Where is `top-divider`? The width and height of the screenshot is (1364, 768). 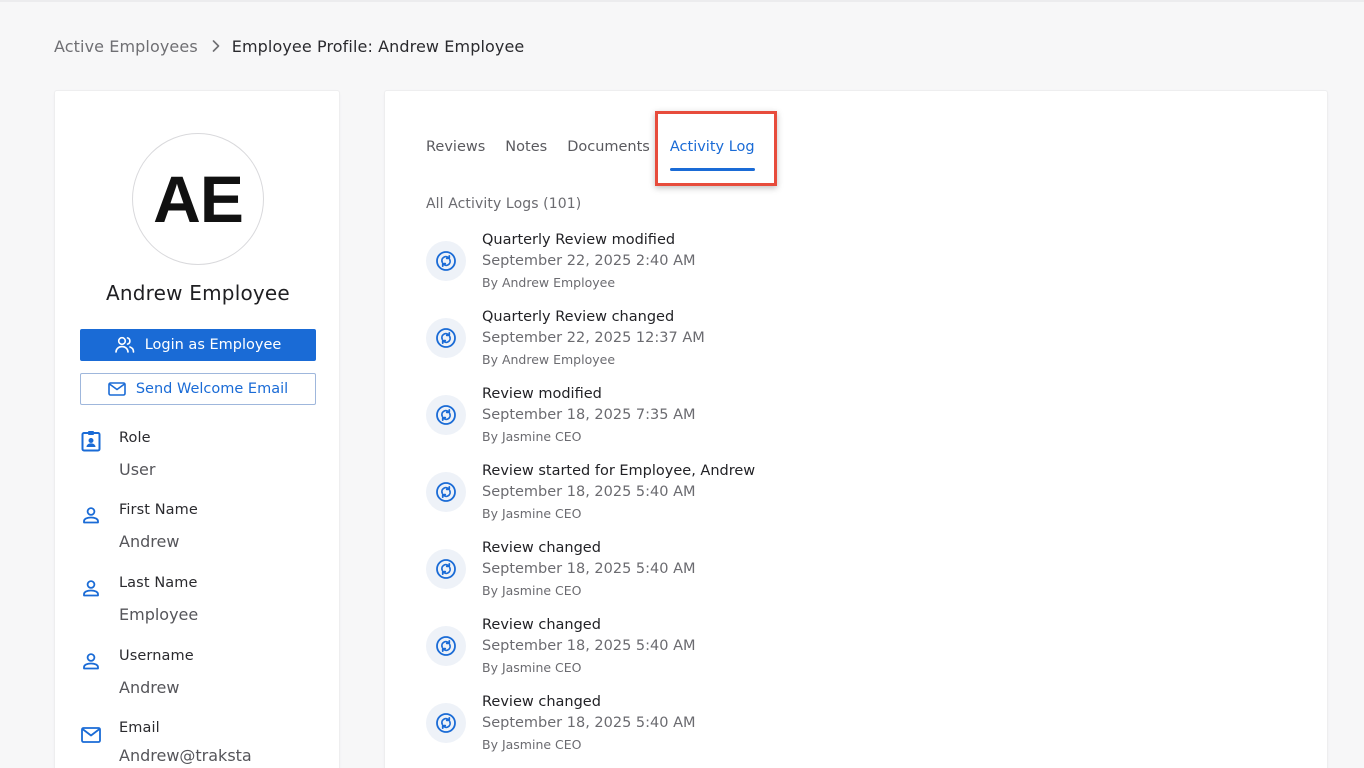
top-divider is located at coordinates (682, 1).